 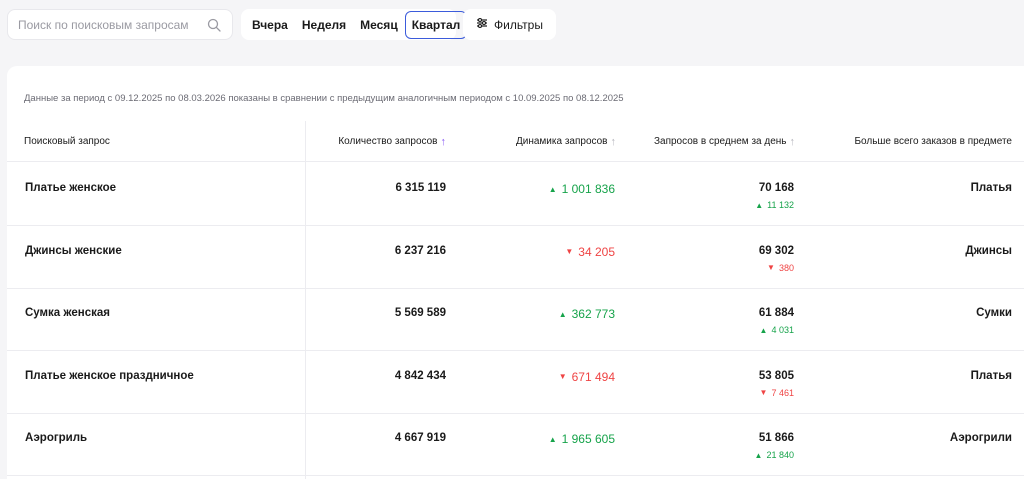 I want to click on top-subject: Сумки, so click(x=994, y=313).